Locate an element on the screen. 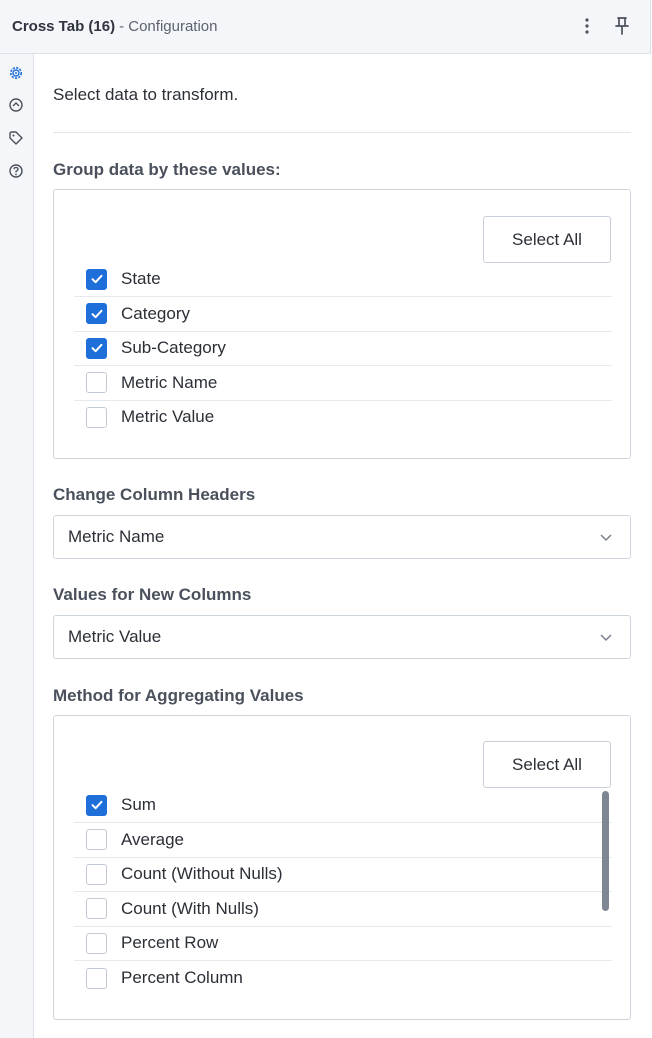 The image size is (652, 1038). panel-header: Cross Tab (16) - Configuration is located at coordinates (325, 27).